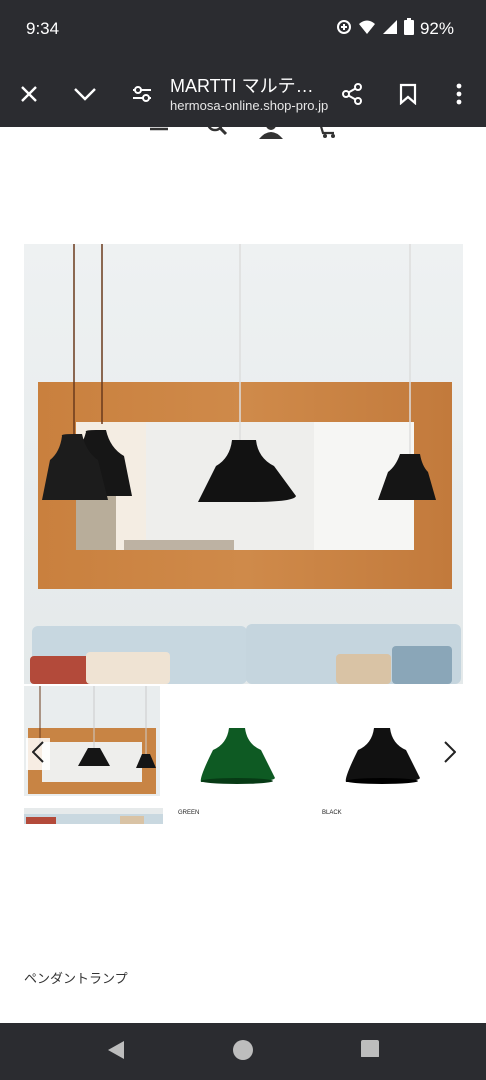  I want to click on recents-icon, so click(370, 1050).